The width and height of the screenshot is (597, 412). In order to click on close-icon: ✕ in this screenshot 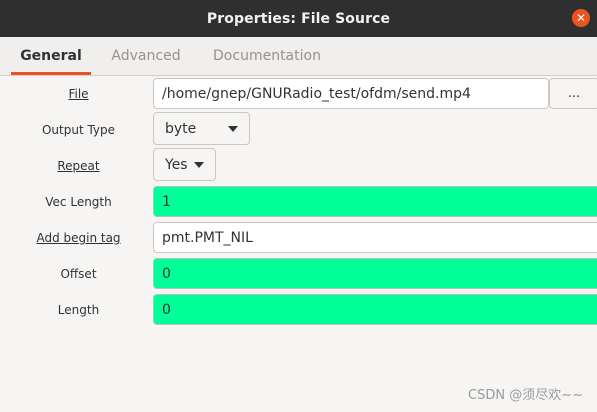, I will do `click(581, 18)`.